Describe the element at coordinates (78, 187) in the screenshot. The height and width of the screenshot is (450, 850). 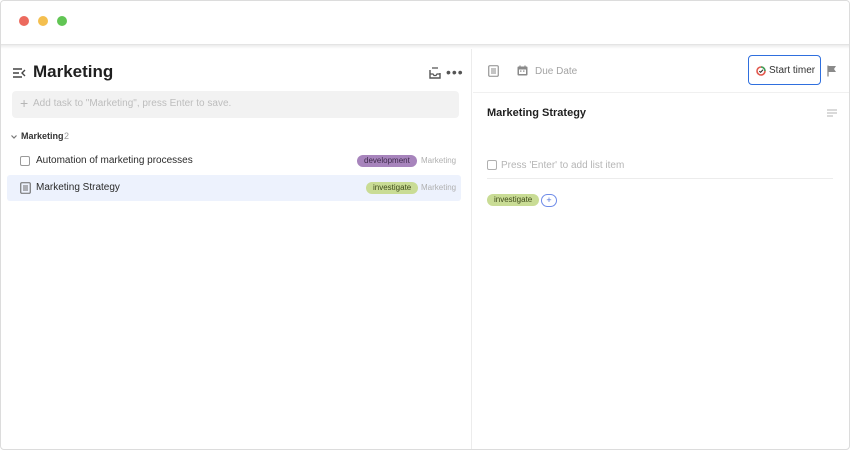
I see `task-title: Marketing Strategy` at that location.